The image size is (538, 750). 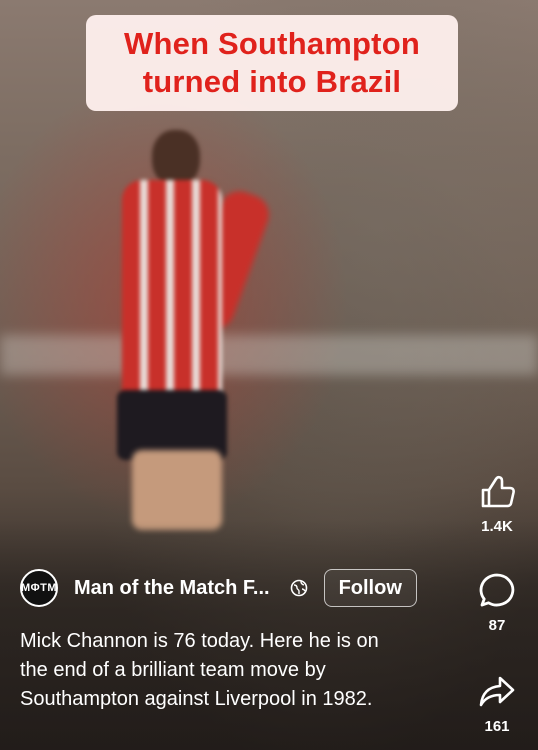 I want to click on description-line-3: Southampton against Liverpool in 1982., so click(x=196, y=699).